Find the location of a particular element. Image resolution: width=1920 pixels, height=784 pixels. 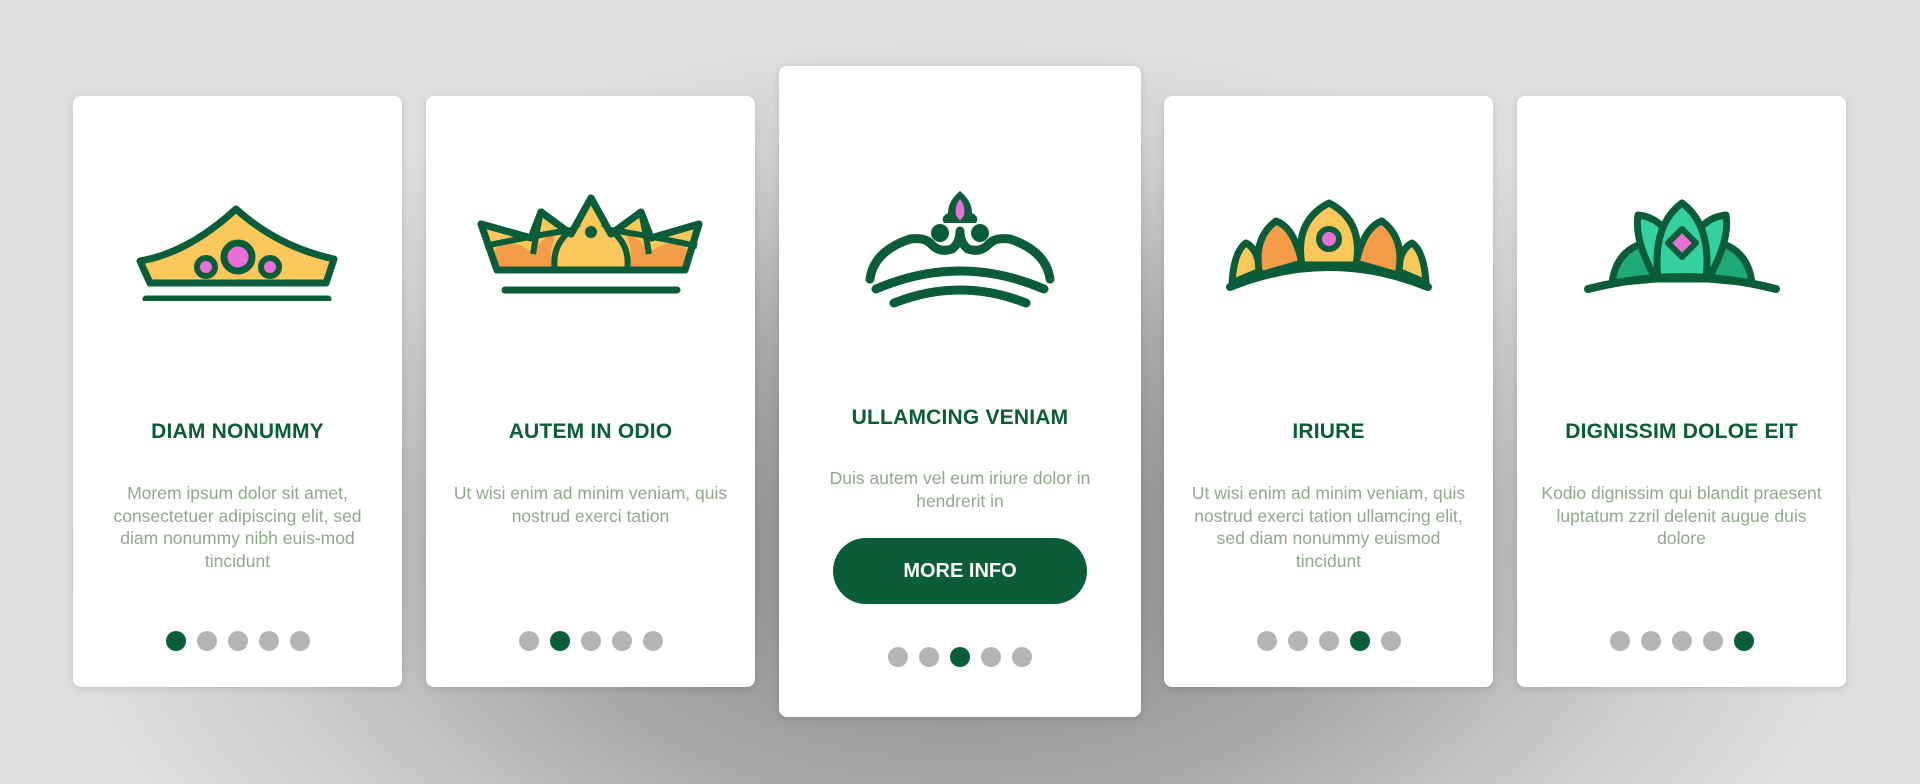

card-title: DIGNISSIM DOLOE EIT is located at coordinates (1681, 431).